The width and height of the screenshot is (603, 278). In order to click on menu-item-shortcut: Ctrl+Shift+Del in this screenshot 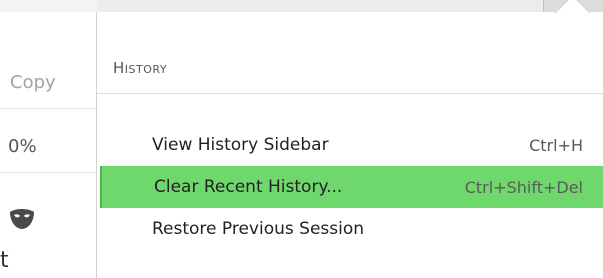, I will do `click(523, 187)`.